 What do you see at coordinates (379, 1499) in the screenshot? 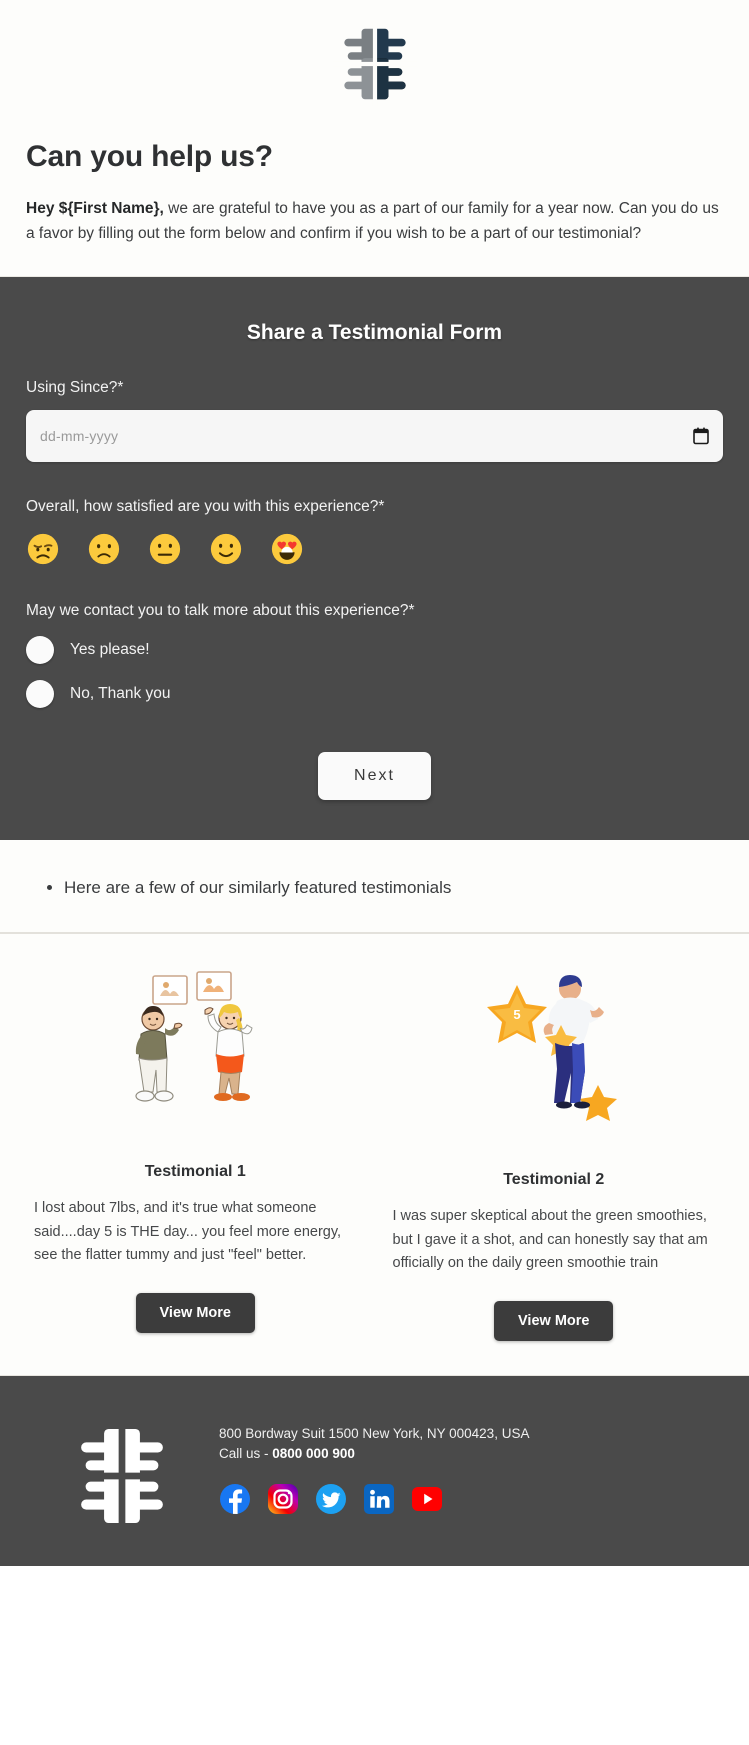
I see `linkedin-icon` at bounding box center [379, 1499].